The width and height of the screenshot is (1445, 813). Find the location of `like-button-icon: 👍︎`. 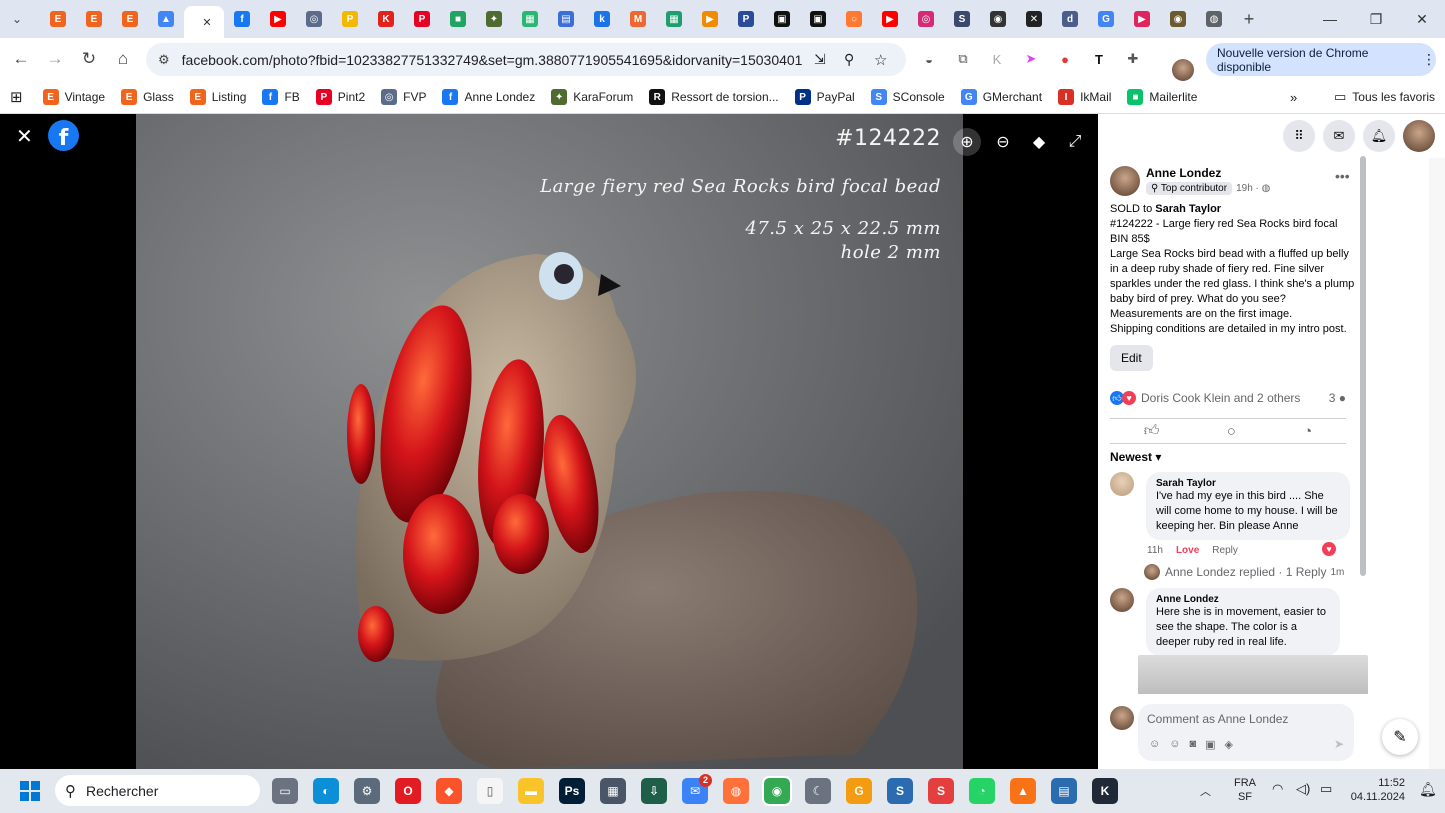

like-button-icon: 👍︎ is located at coordinates (1152, 431).